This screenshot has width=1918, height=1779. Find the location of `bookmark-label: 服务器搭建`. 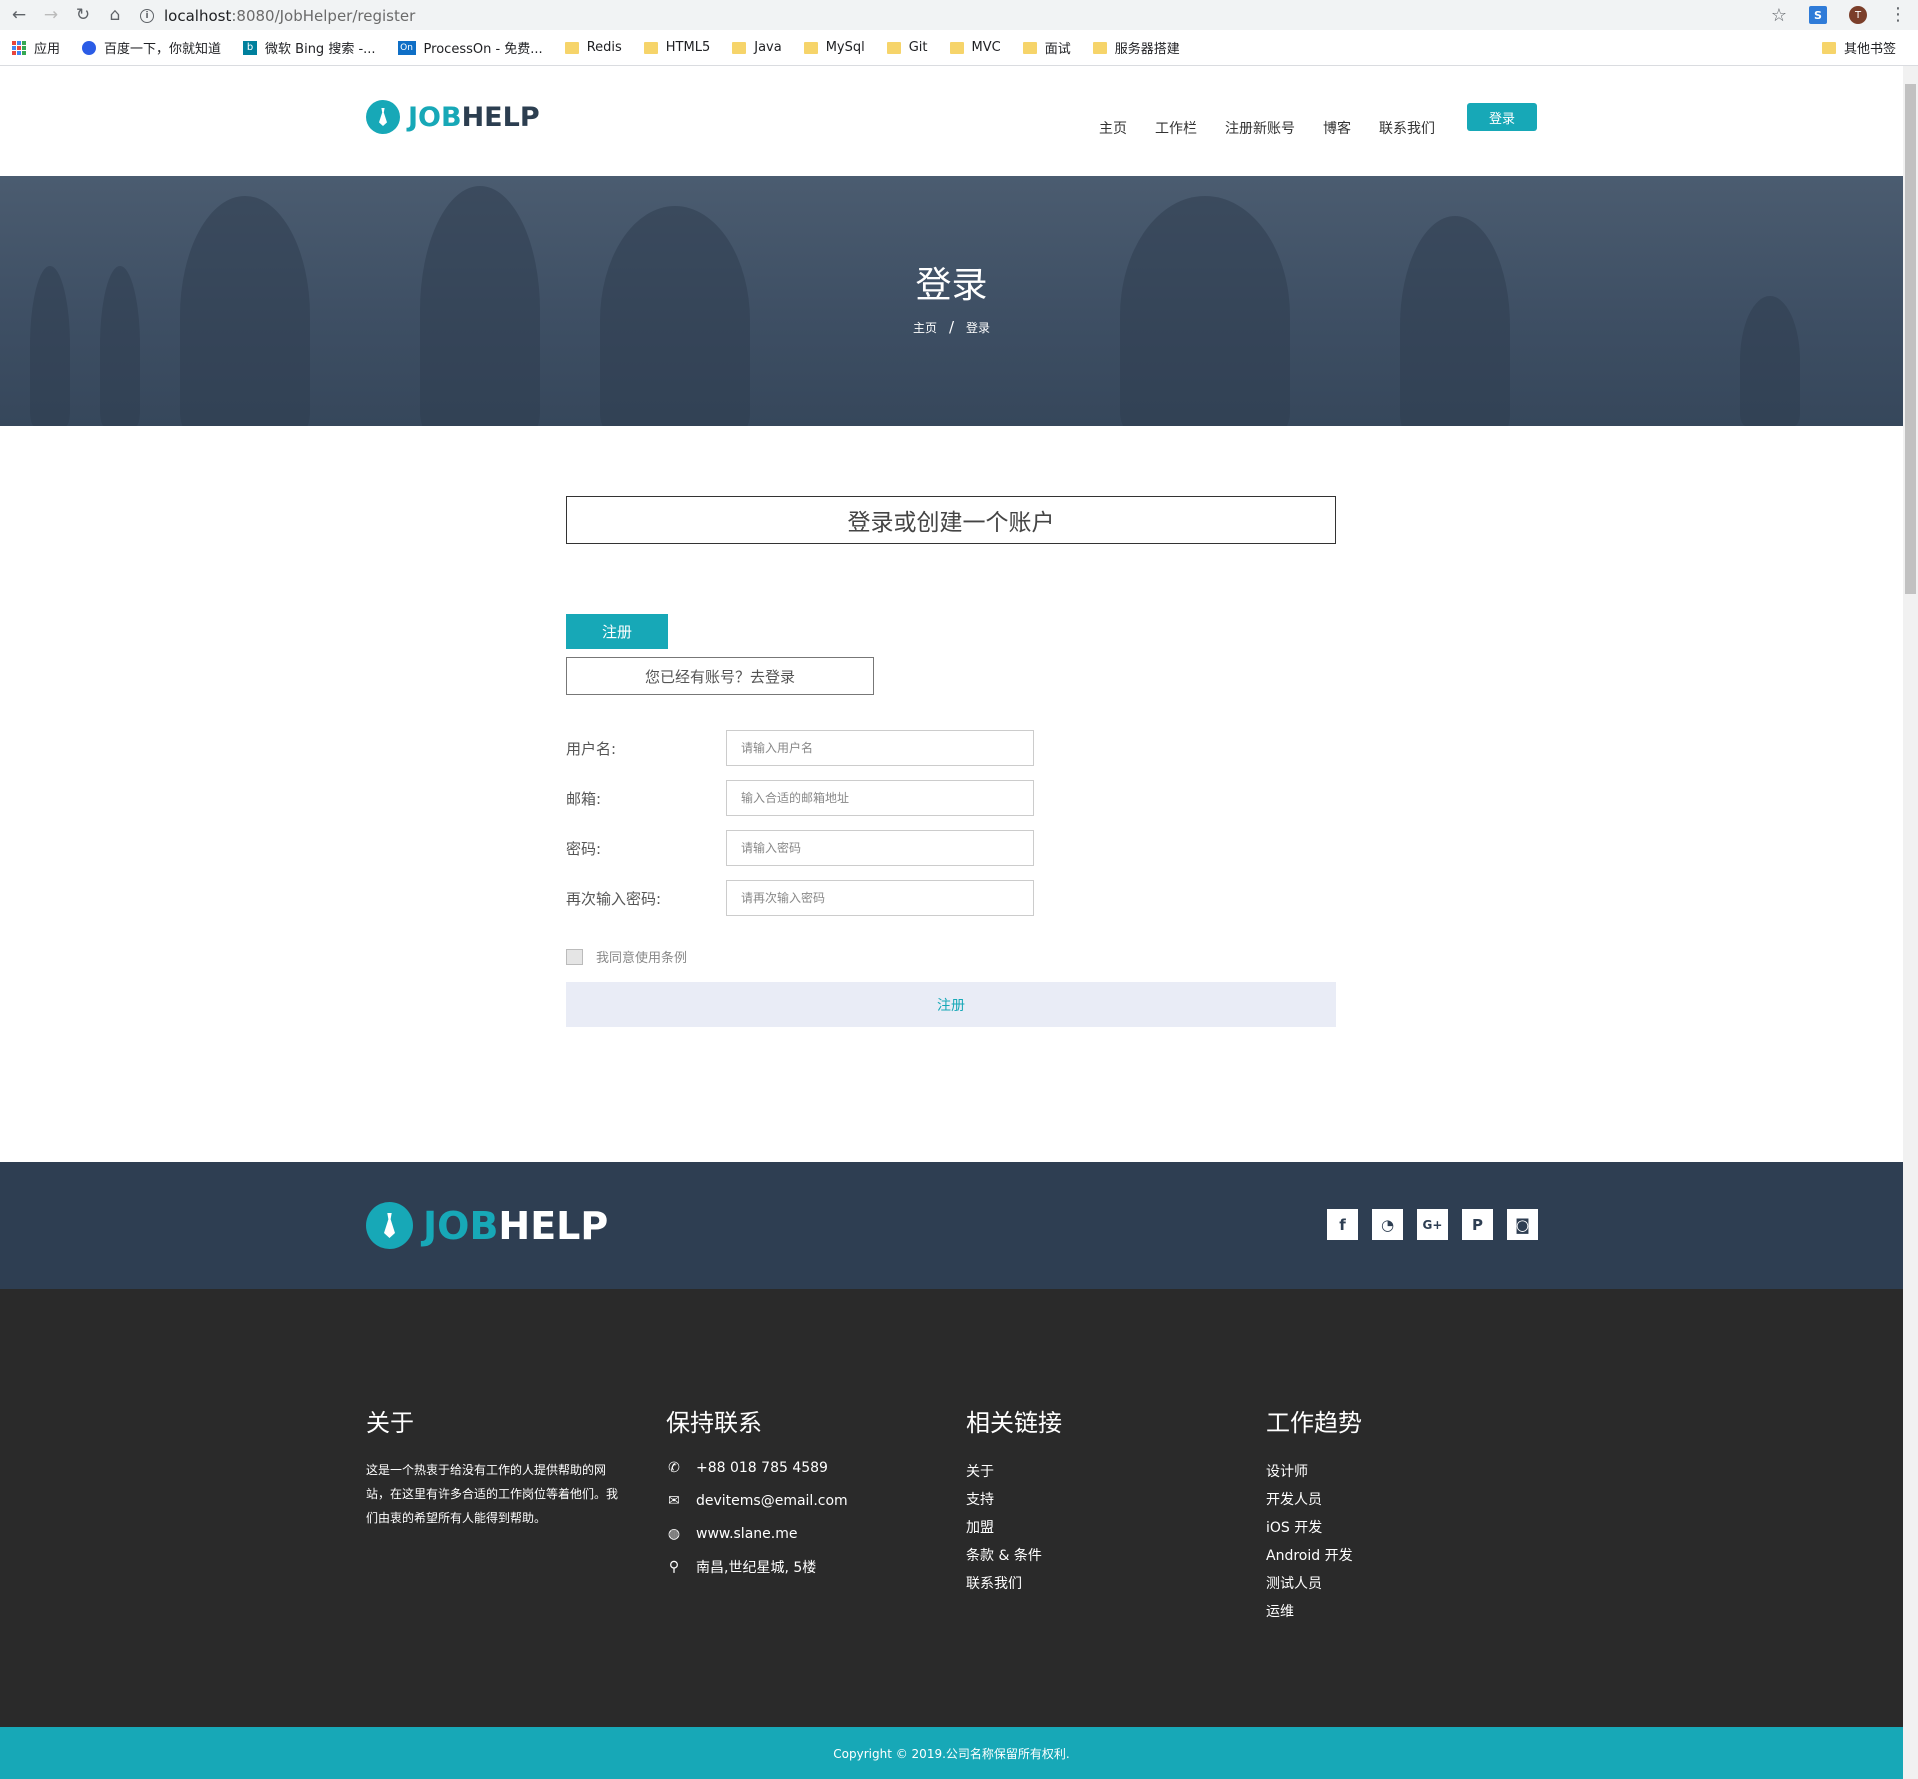

bookmark-label: 服务器搭建 is located at coordinates (1147, 49).